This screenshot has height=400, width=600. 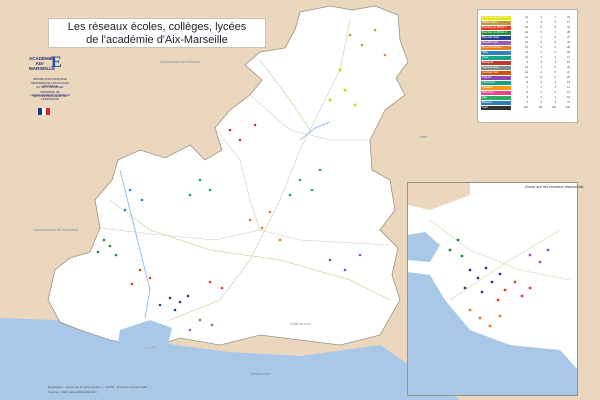 What do you see at coordinates (300, 324) in the screenshot?
I see `label-golfe: Golfe du Lion` at bounding box center [300, 324].